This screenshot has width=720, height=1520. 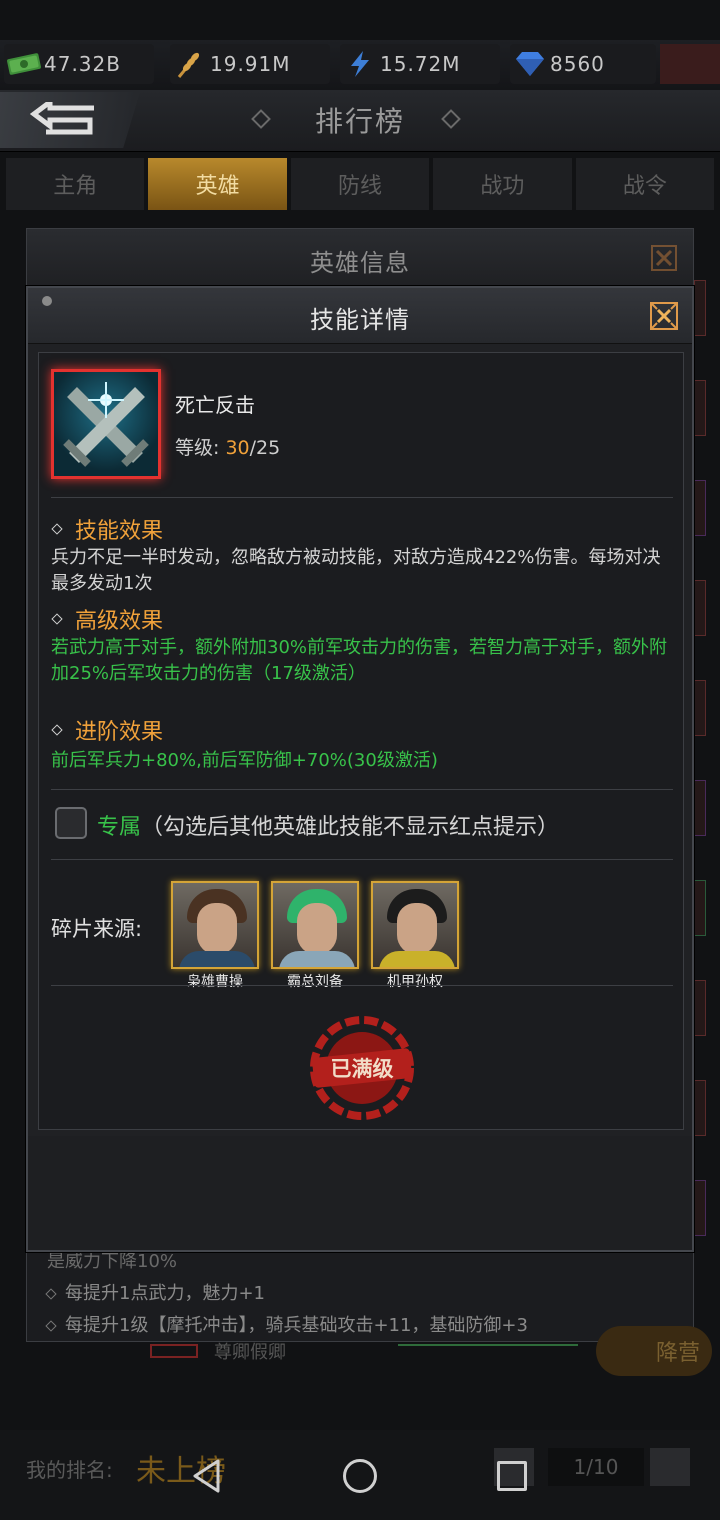 I want to click on hero-info-line: 每提升1级【摩托冲击】，骑兵基础攻击+11，基础防御+3, so click(x=286, y=1324).